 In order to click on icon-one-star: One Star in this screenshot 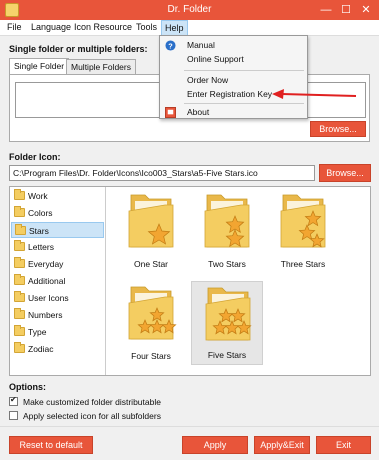, I will do `click(151, 231)`.